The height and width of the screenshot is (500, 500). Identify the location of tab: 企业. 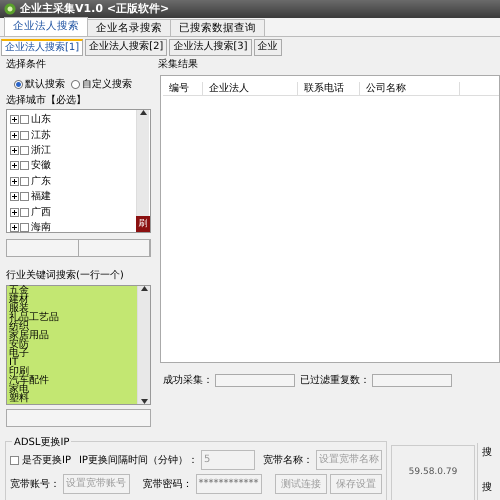
(268, 47).